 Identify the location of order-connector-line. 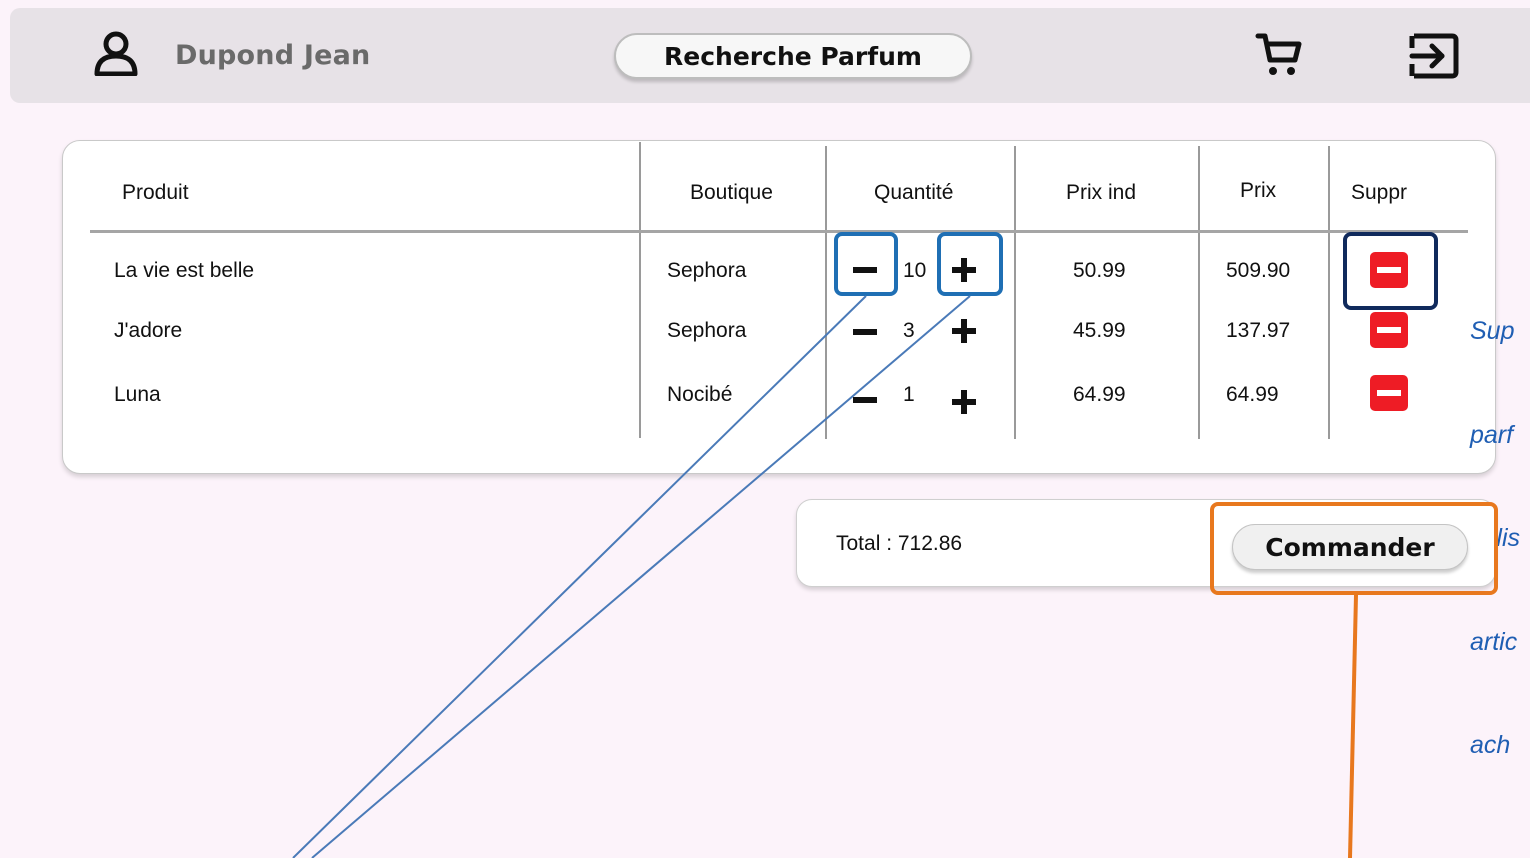
(1353, 726).